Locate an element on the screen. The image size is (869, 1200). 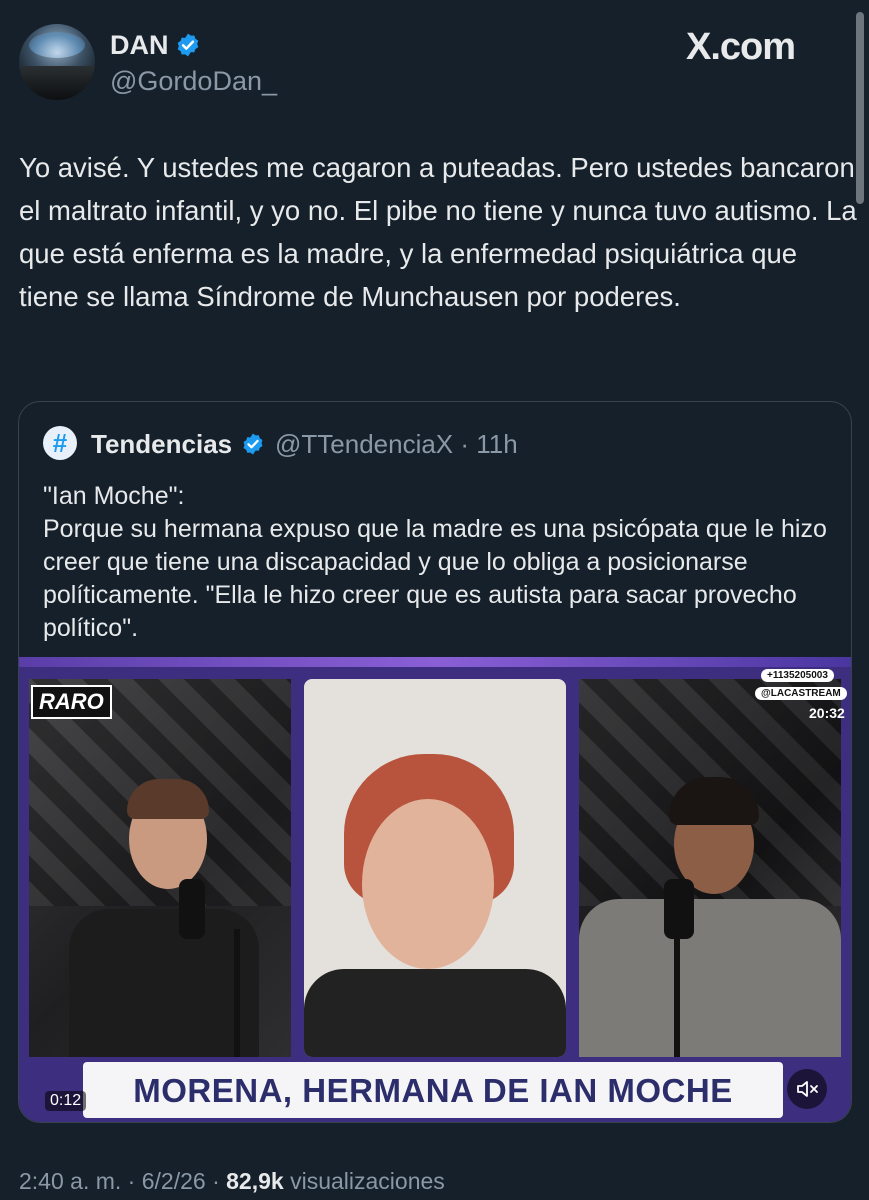
tweet-date: 6/2/26 is located at coordinates (174, 1181).